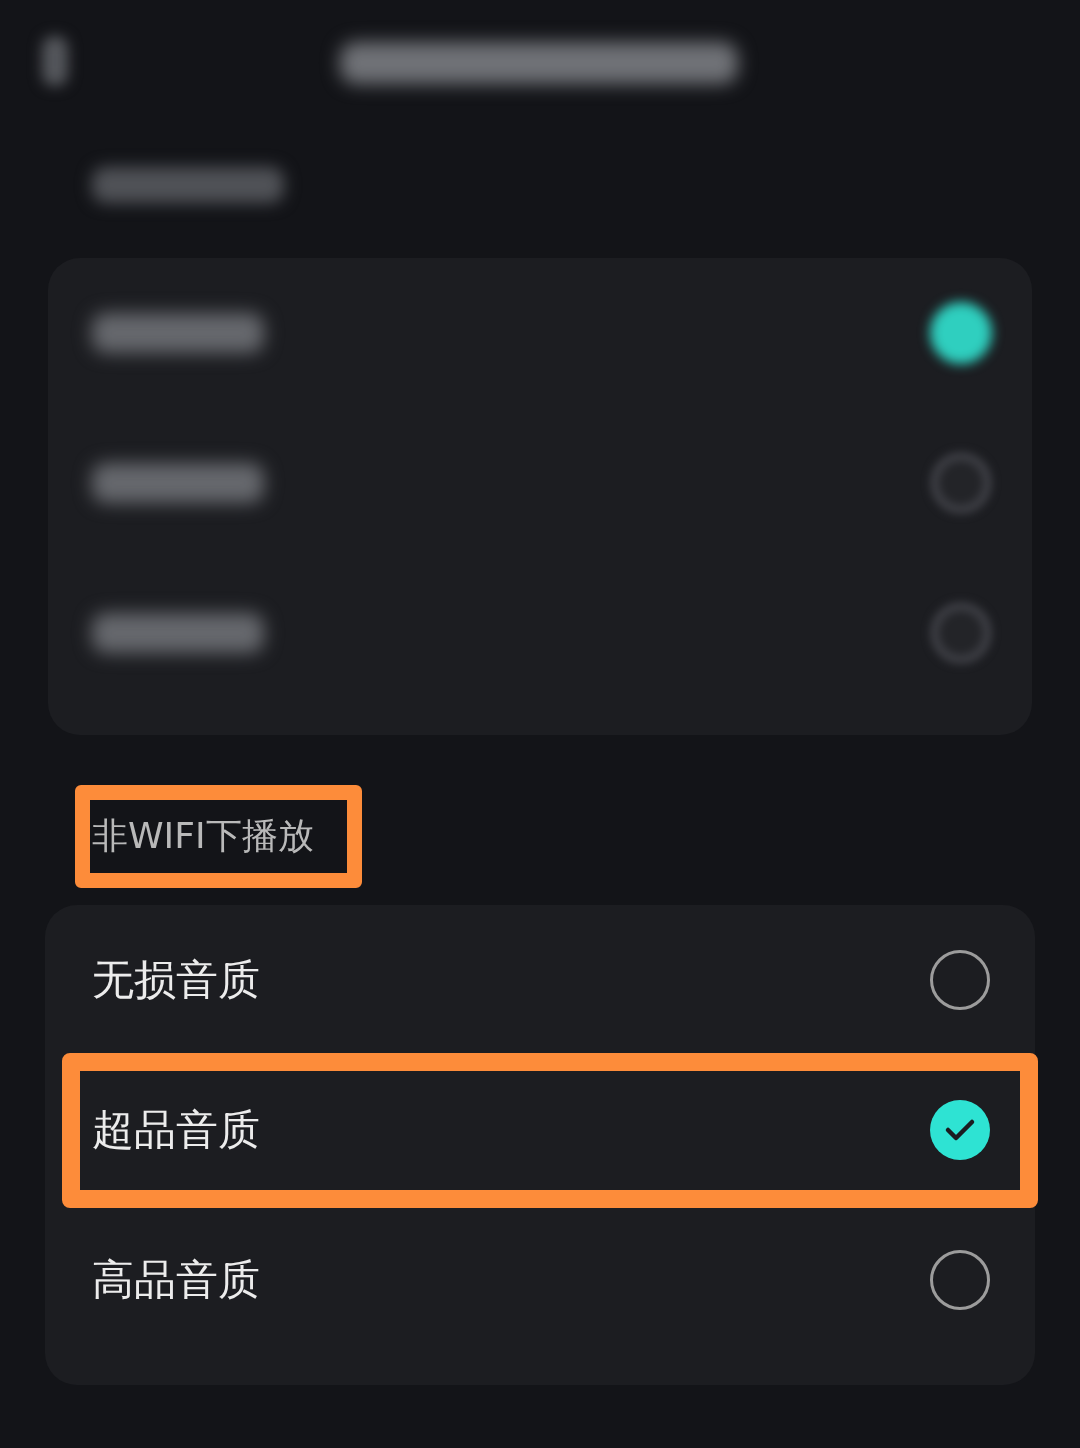 The width and height of the screenshot is (1080, 1448). I want to click on radio-checked-icon, so click(960, 1130).